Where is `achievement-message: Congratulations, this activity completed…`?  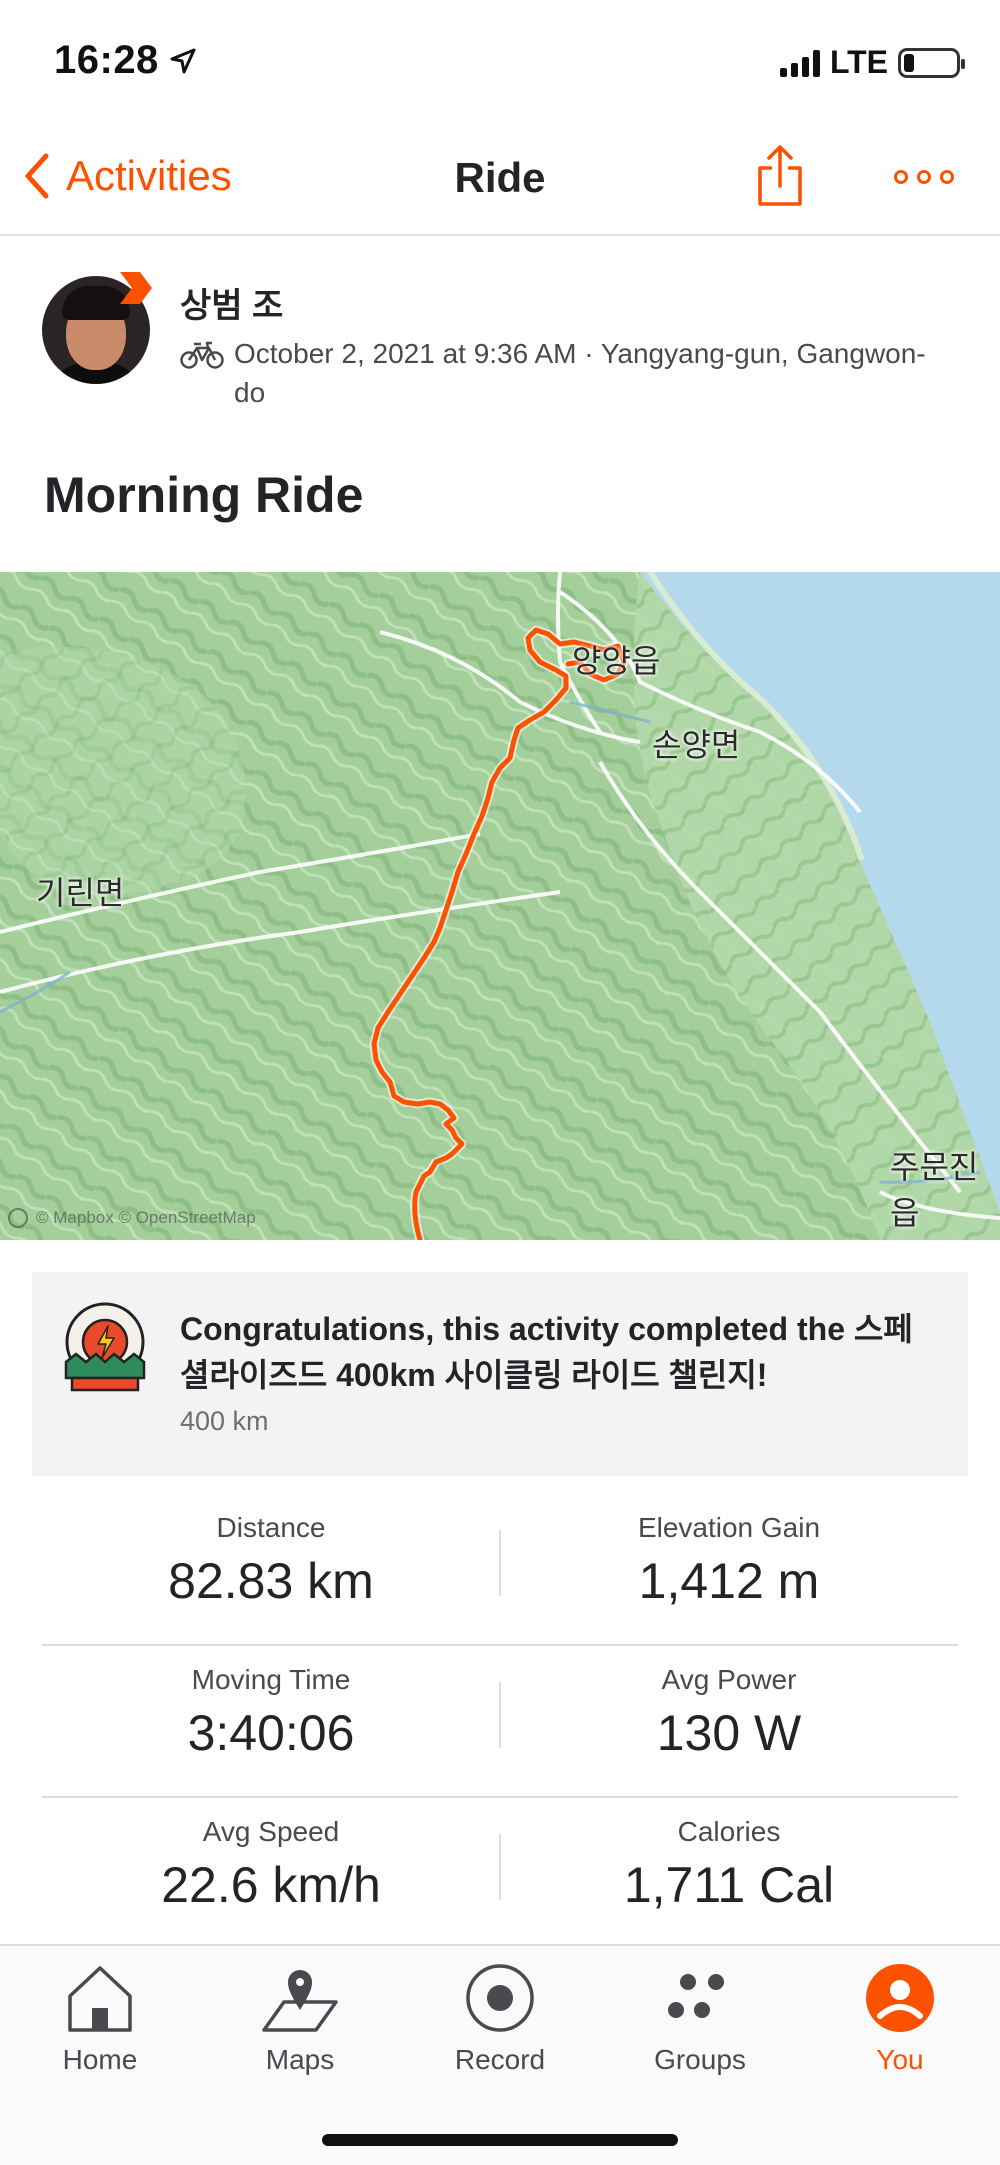 achievement-message: Congratulations, this activity completed… is located at coordinates (546, 1352).